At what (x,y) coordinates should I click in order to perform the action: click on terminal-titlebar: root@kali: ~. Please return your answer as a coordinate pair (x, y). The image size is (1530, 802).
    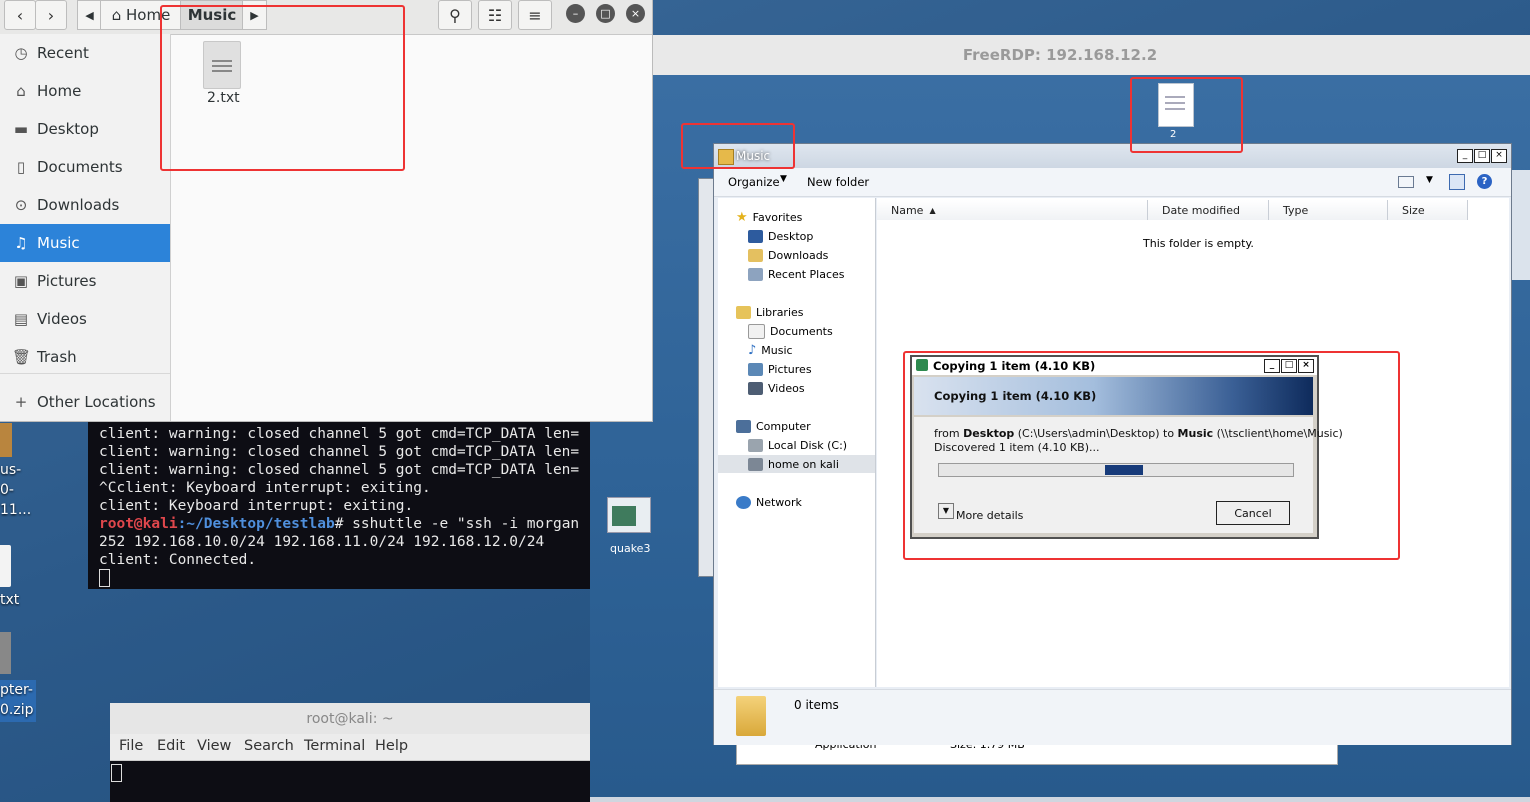
    Looking at the image, I should click on (350, 718).